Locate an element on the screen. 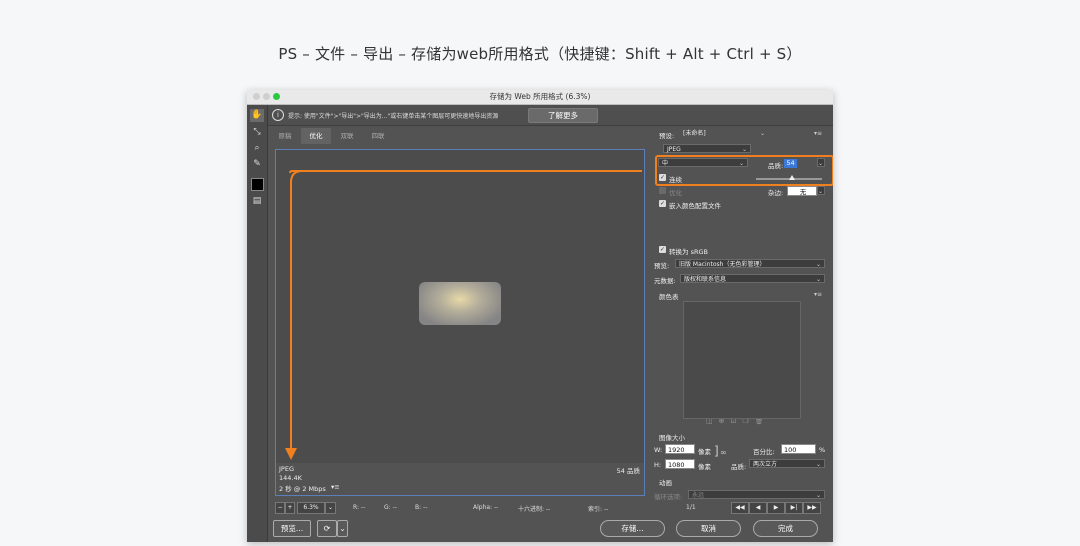  metadata-label: 元数据: is located at coordinates (665, 281).